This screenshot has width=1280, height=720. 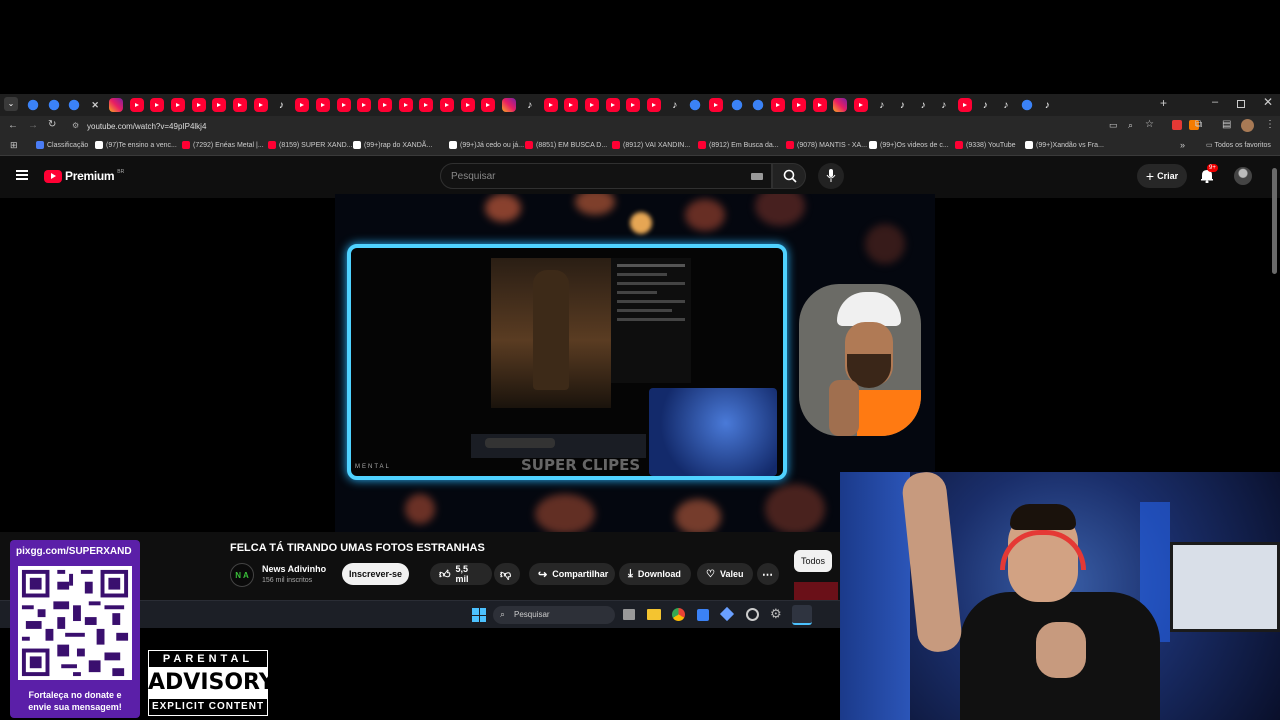 What do you see at coordinates (473, 176) in the screenshot?
I see `search-input: Pesquisar` at bounding box center [473, 176].